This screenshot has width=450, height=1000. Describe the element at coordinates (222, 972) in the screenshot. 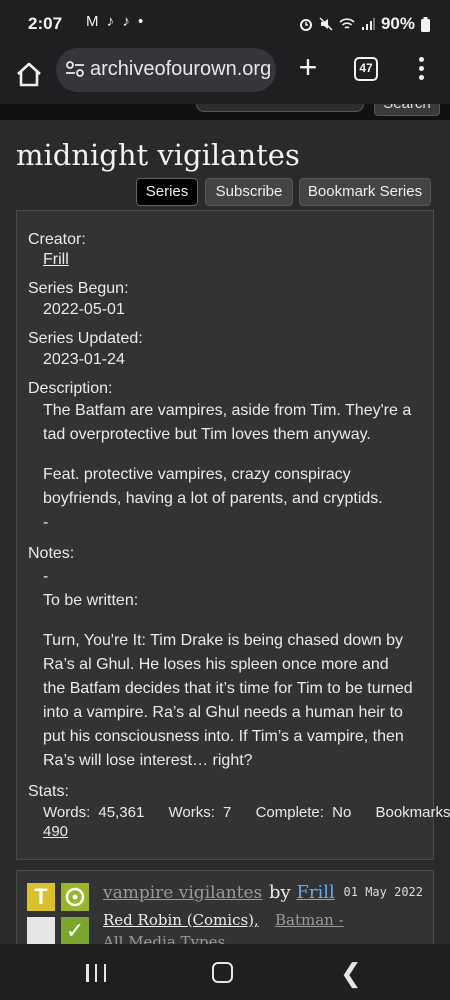

I see `home-nav-icon` at that location.